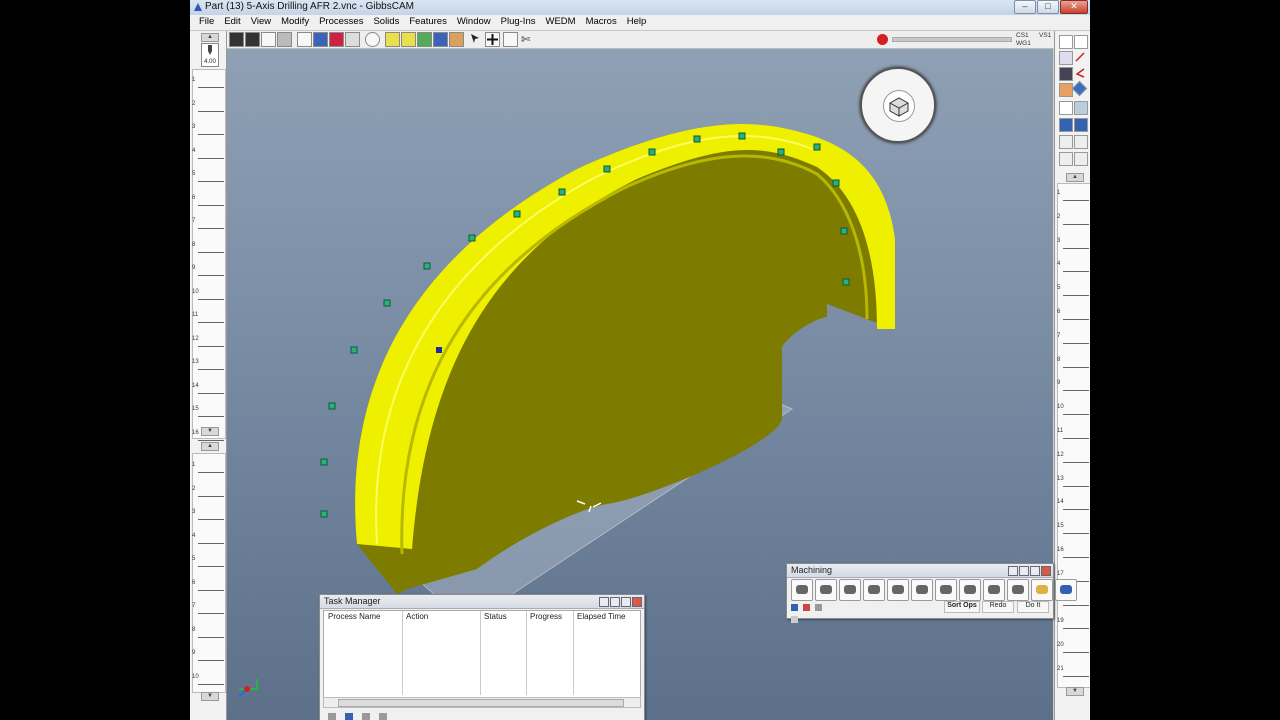  I want to click on machine-icon, so click(1081, 108).